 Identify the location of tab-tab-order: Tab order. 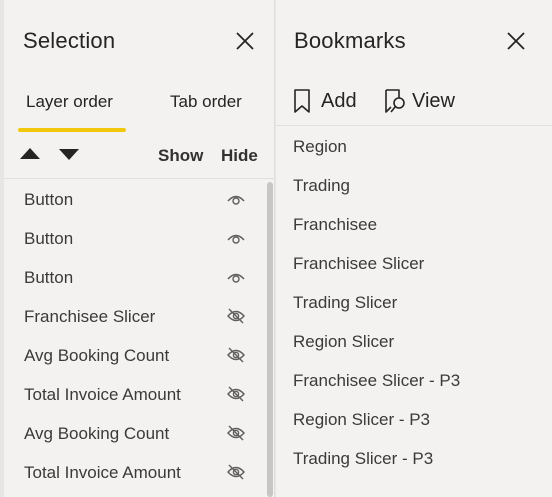
(206, 102).